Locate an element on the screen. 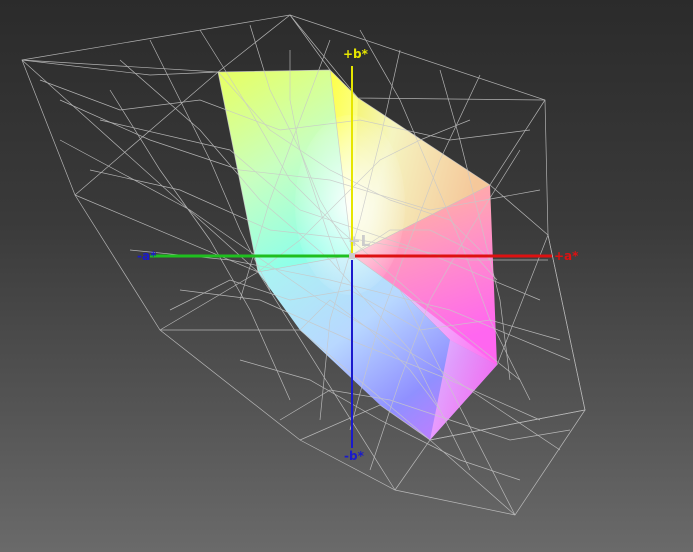  axis-origin-marker is located at coordinates (352, 256).